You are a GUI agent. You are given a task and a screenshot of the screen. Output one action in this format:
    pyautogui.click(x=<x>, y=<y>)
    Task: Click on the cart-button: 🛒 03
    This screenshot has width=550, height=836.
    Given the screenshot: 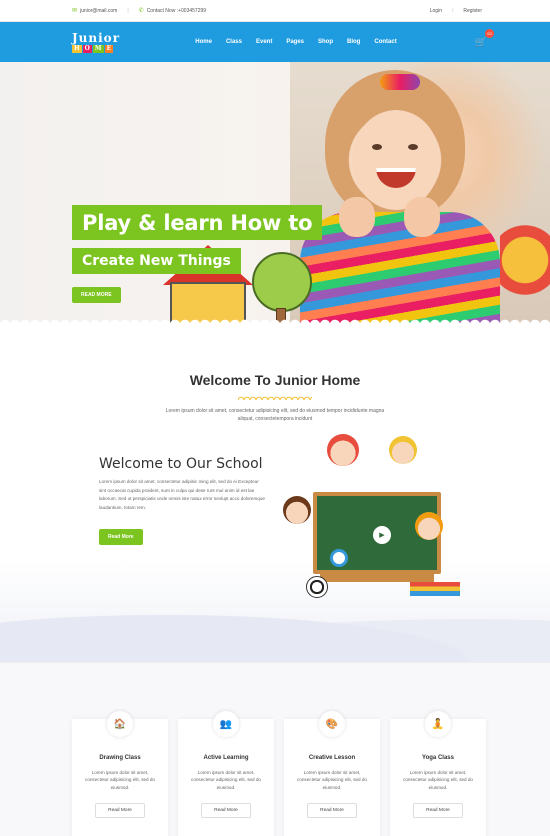 What is the action you would take?
    pyautogui.click(x=483, y=40)
    